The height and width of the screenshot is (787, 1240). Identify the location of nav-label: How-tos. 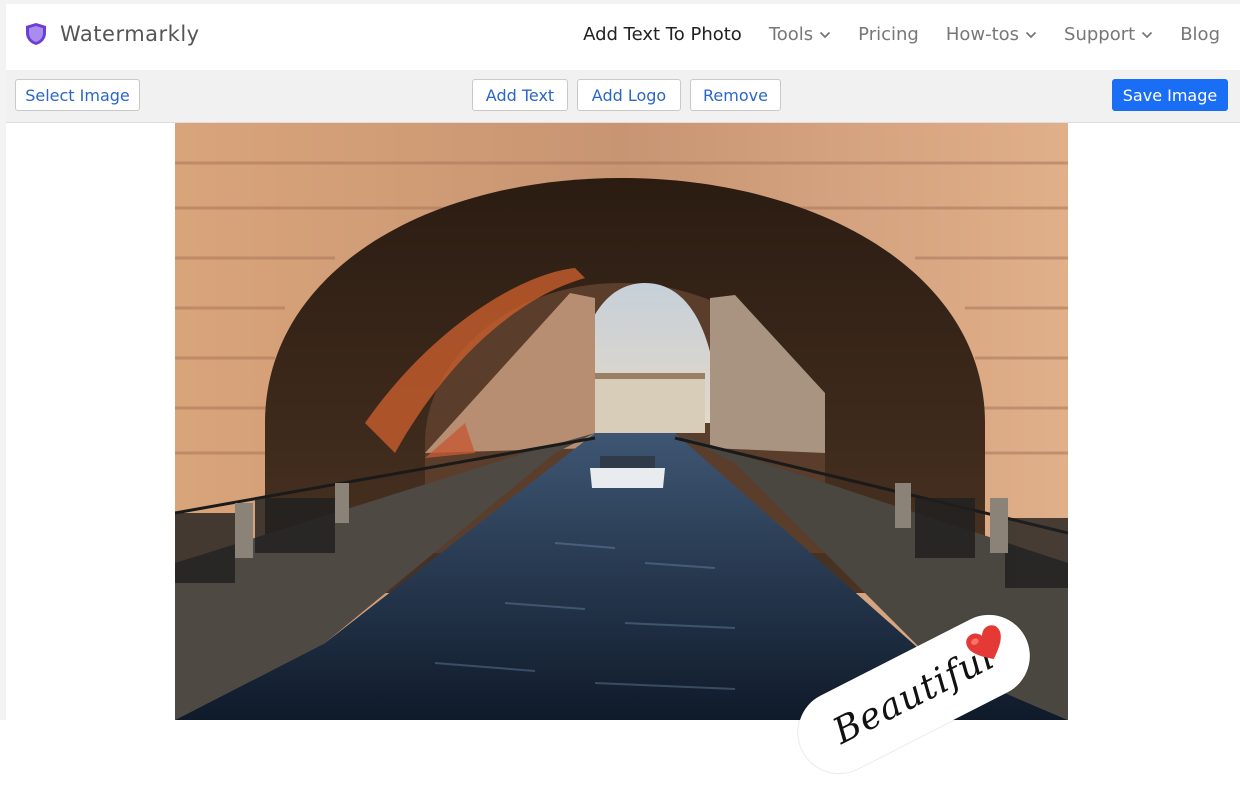
(982, 34).